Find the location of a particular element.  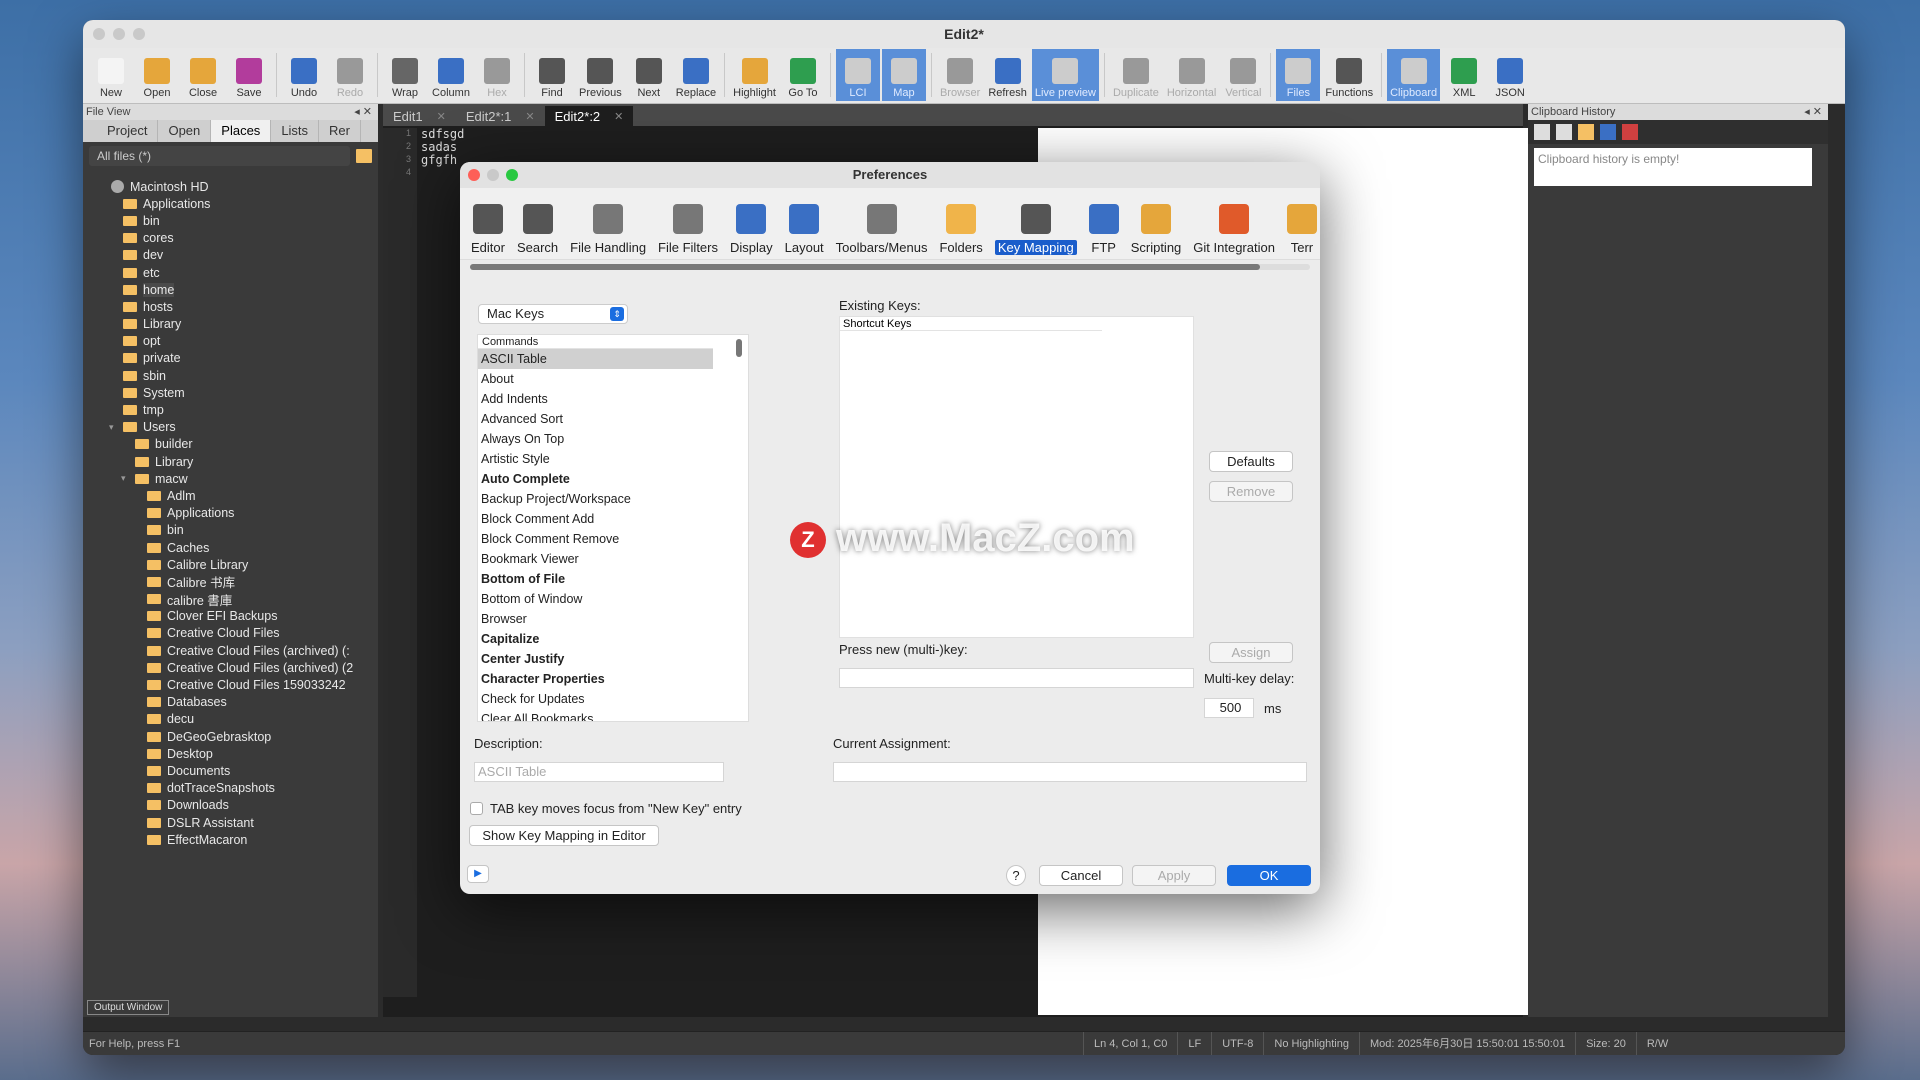

code-line: gfgfh is located at coordinates (442, 160).